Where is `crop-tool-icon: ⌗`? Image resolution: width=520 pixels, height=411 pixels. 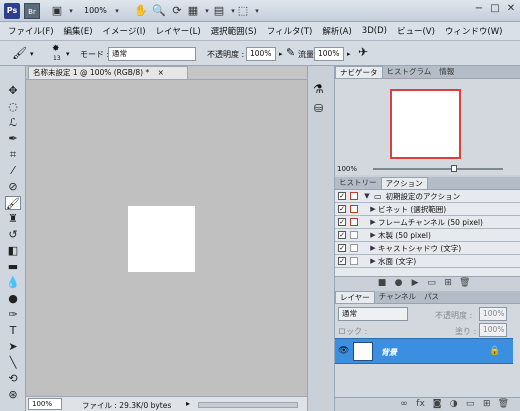 crop-tool-icon: ⌗ is located at coordinates (13, 155).